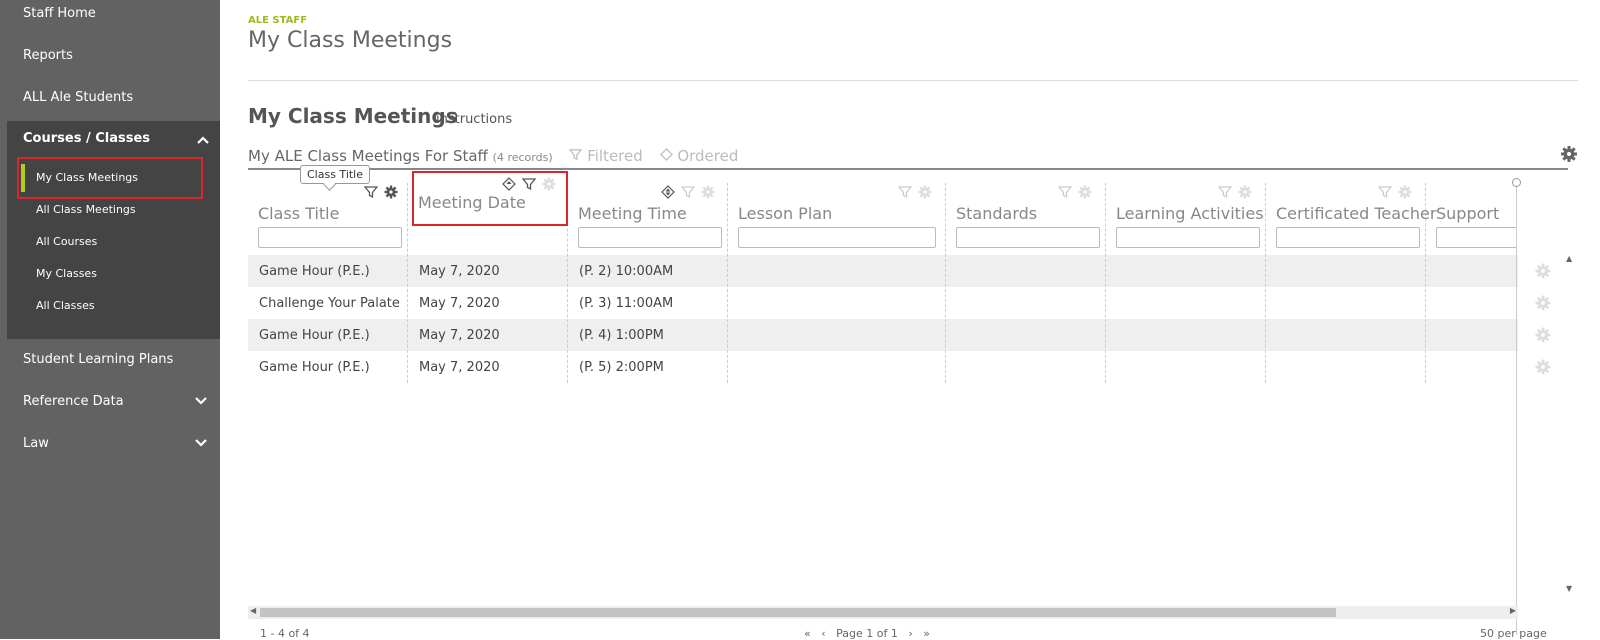 This screenshot has height=640, width=1600. What do you see at coordinates (1513, 633) in the screenshot?
I see `per-page-select: 50 per page` at bounding box center [1513, 633].